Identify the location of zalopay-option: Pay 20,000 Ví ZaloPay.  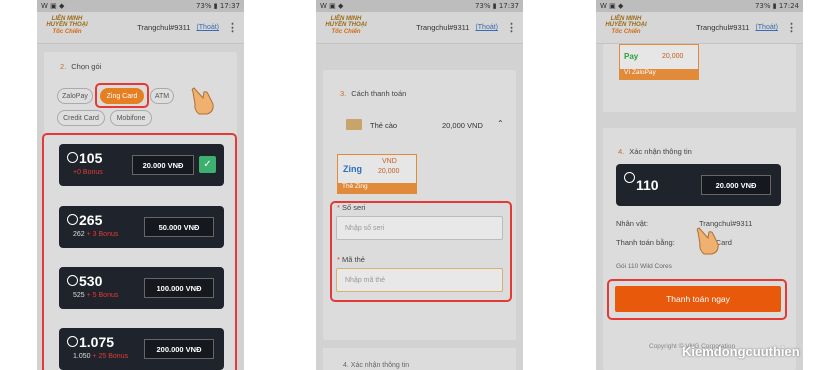
(659, 62).